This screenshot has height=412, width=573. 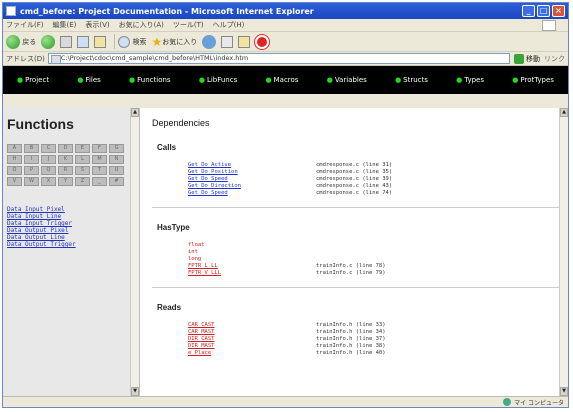 What do you see at coordinates (31, 181) in the screenshot?
I see `letter-link: W` at bounding box center [31, 181].